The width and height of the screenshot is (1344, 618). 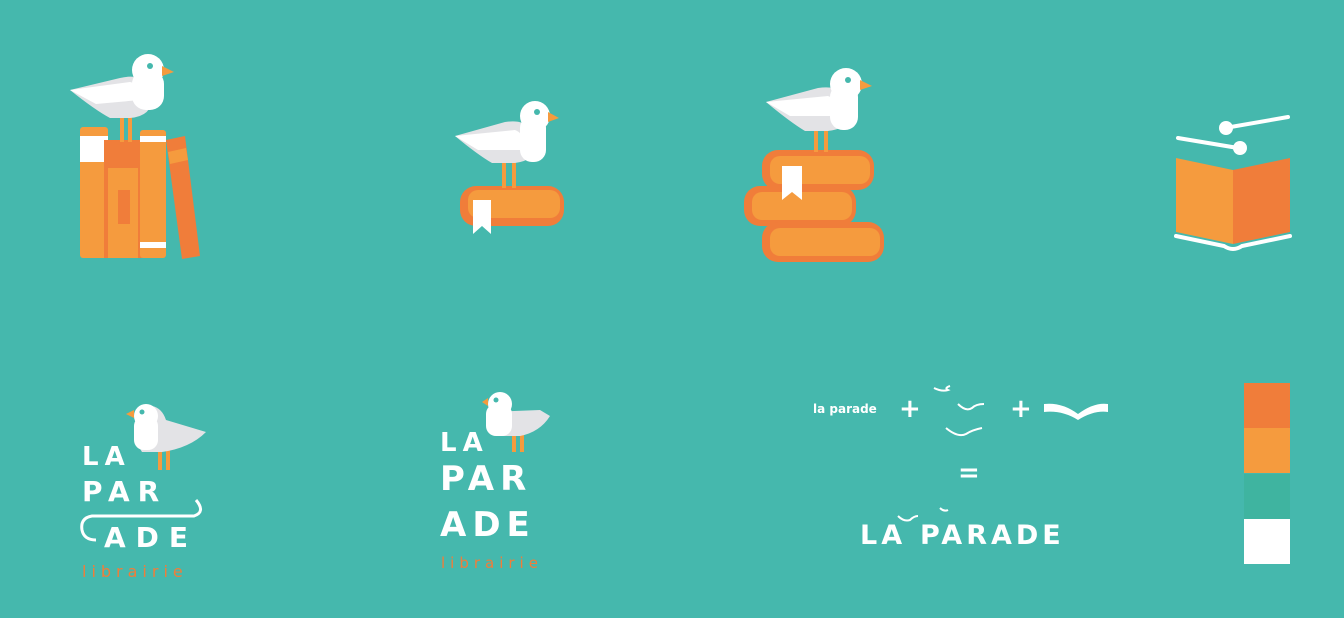 I want to click on open-book-with-dots-icon, so click(x=1233, y=183).